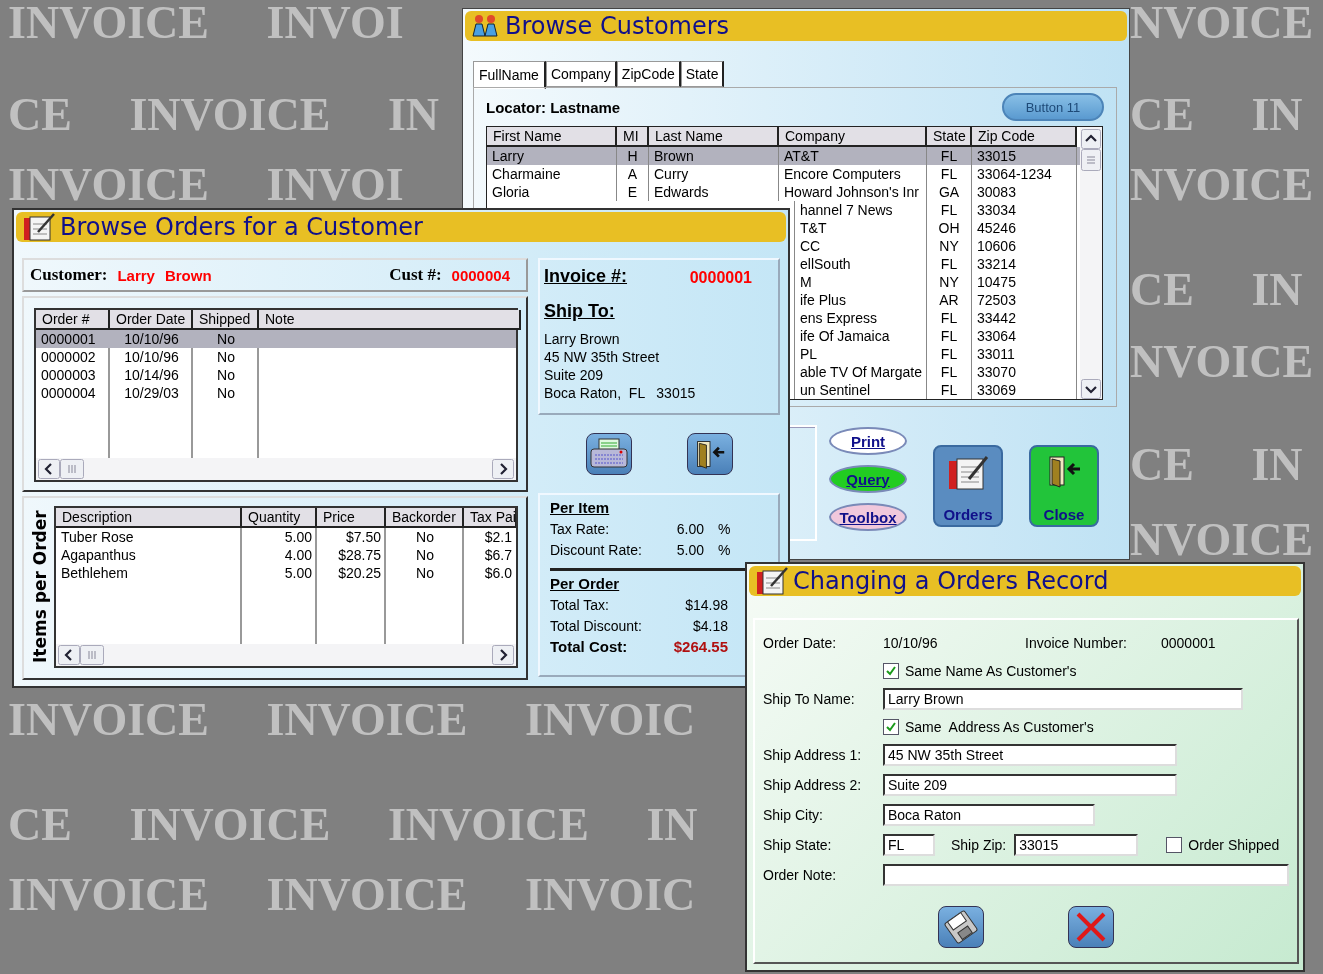 The width and height of the screenshot is (1323, 974). What do you see at coordinates (1024, 137) in the screenshot?
I see `column-header: Zip Code` at bounding box center [1024, 137].